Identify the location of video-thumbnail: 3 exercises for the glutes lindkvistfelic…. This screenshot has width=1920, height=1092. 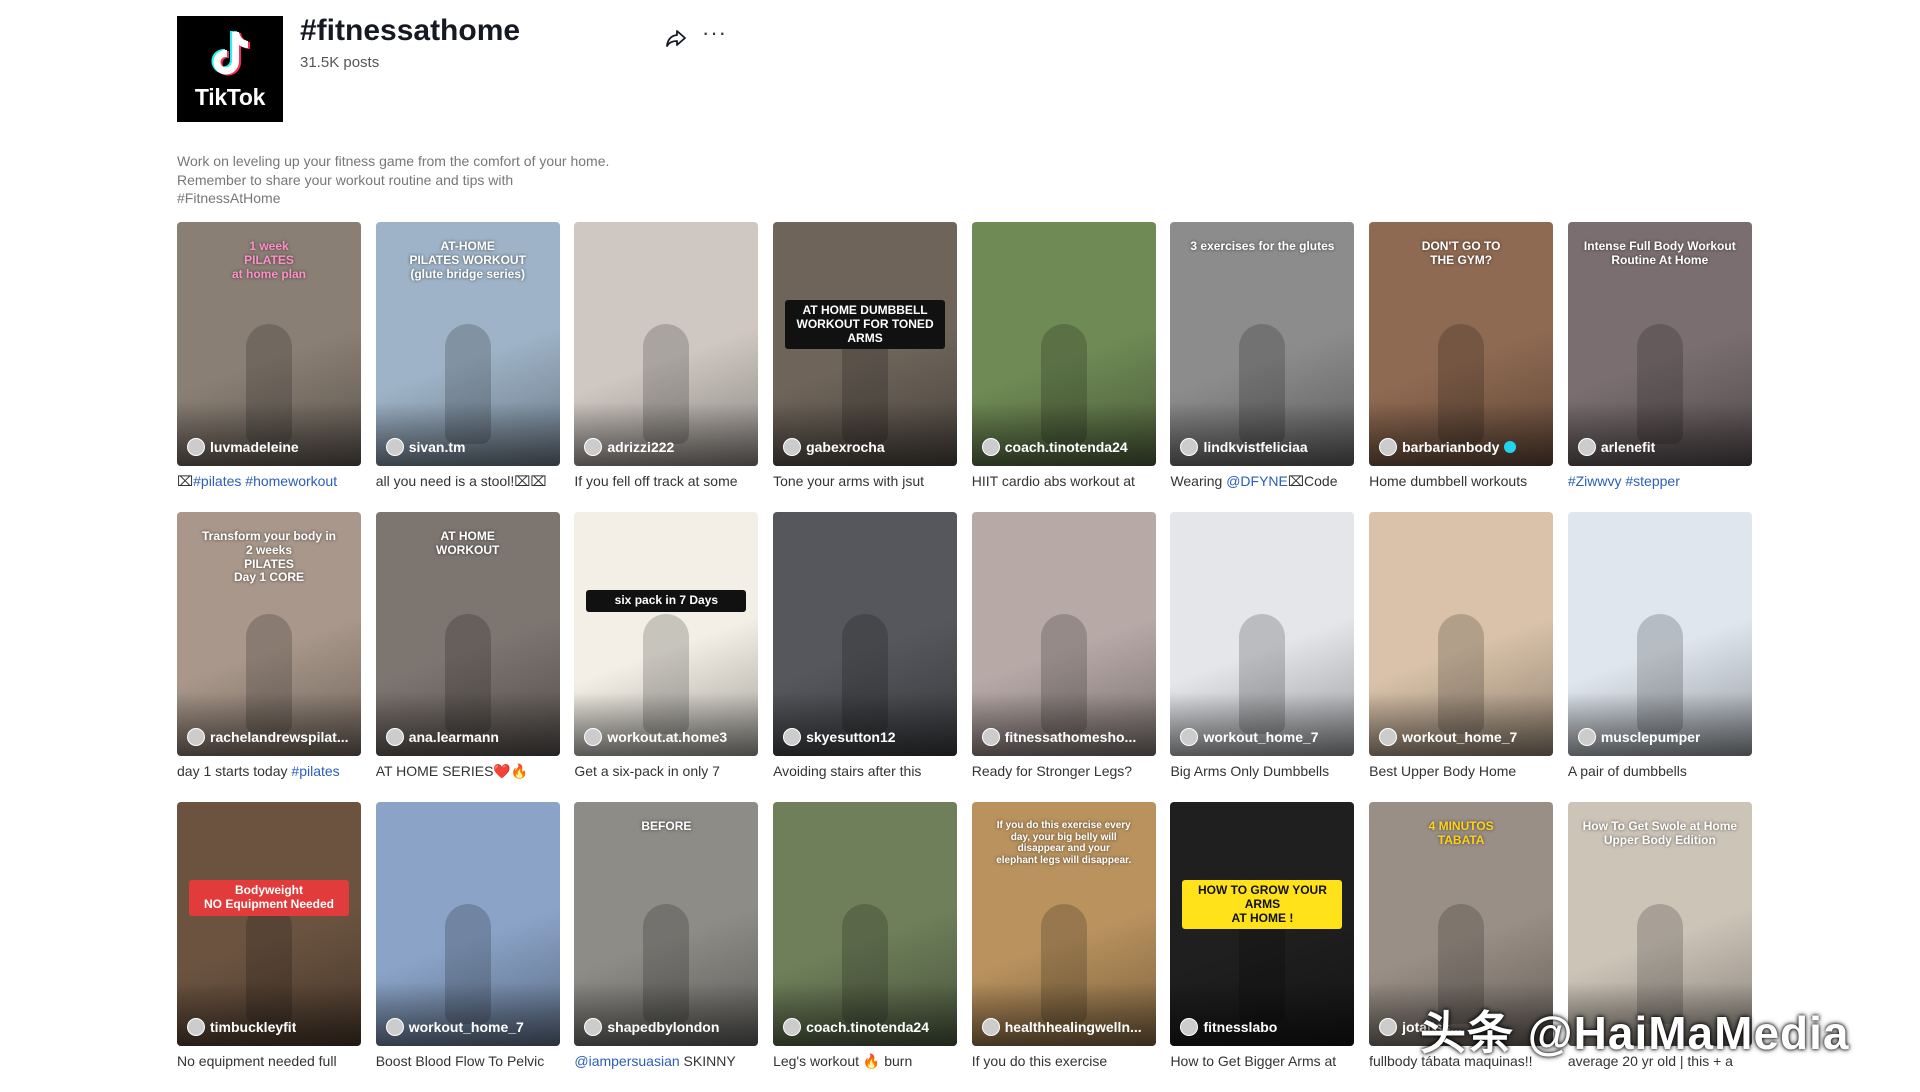
(1262, 344).